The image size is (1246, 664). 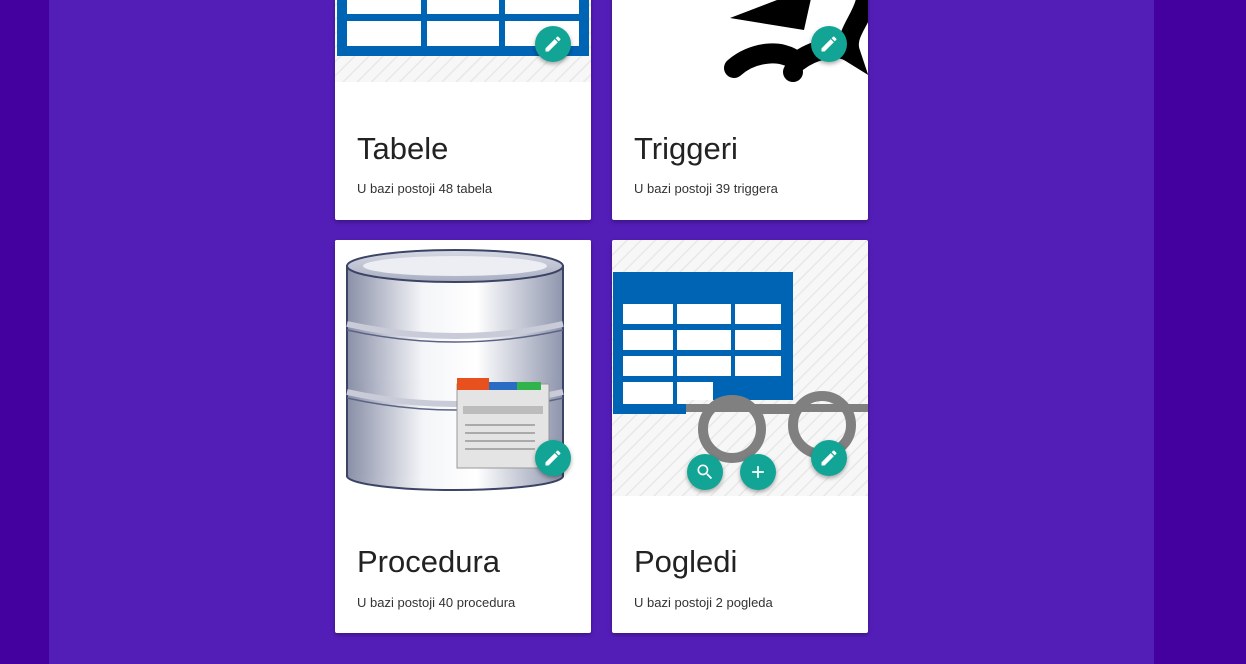 I want to click on card-subtitle: U bazi postoji 39 triggera, so click(x=706, y=188).